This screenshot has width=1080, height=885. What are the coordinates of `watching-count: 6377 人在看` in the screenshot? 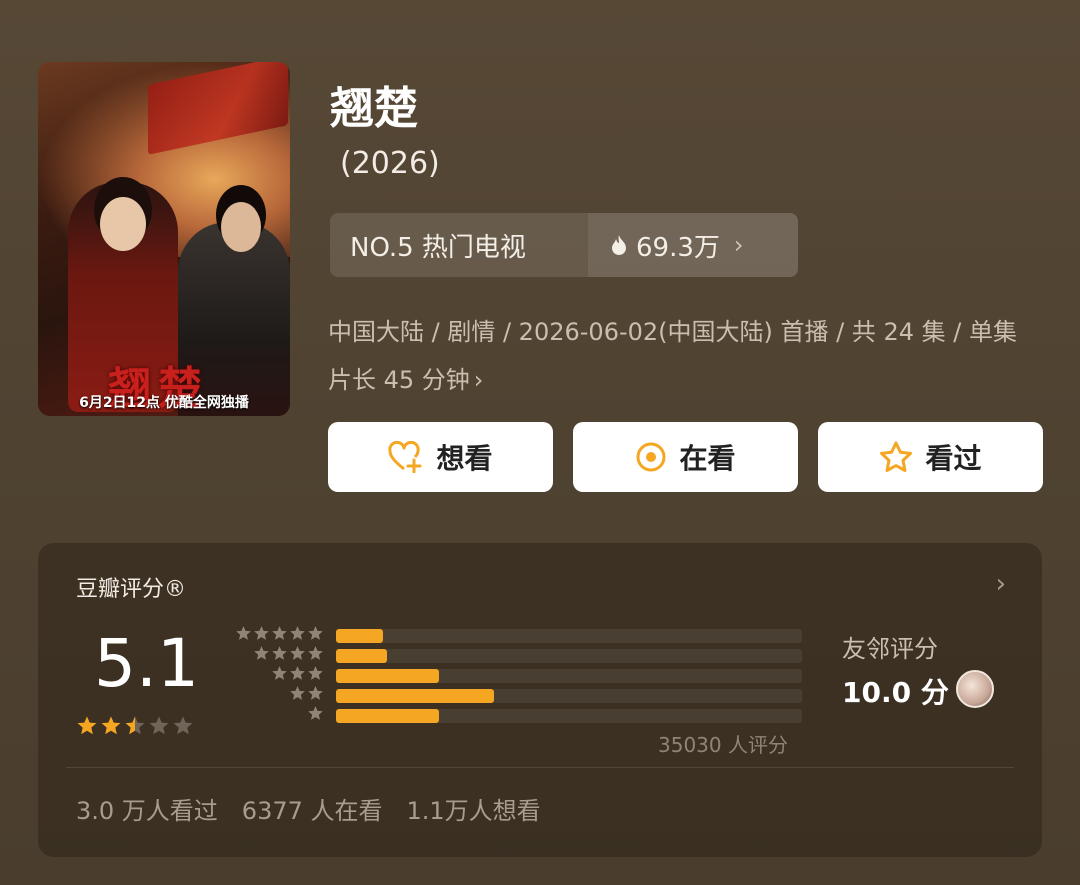 It's located at (312, 811).